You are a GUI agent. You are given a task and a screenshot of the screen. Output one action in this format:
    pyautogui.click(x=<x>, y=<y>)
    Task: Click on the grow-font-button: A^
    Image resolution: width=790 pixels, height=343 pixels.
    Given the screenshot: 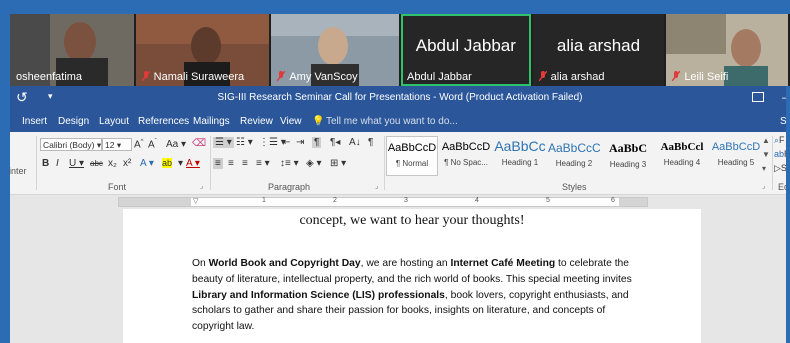 What is the action you would take?
    pyautogui.click(x=139, y=144)
    